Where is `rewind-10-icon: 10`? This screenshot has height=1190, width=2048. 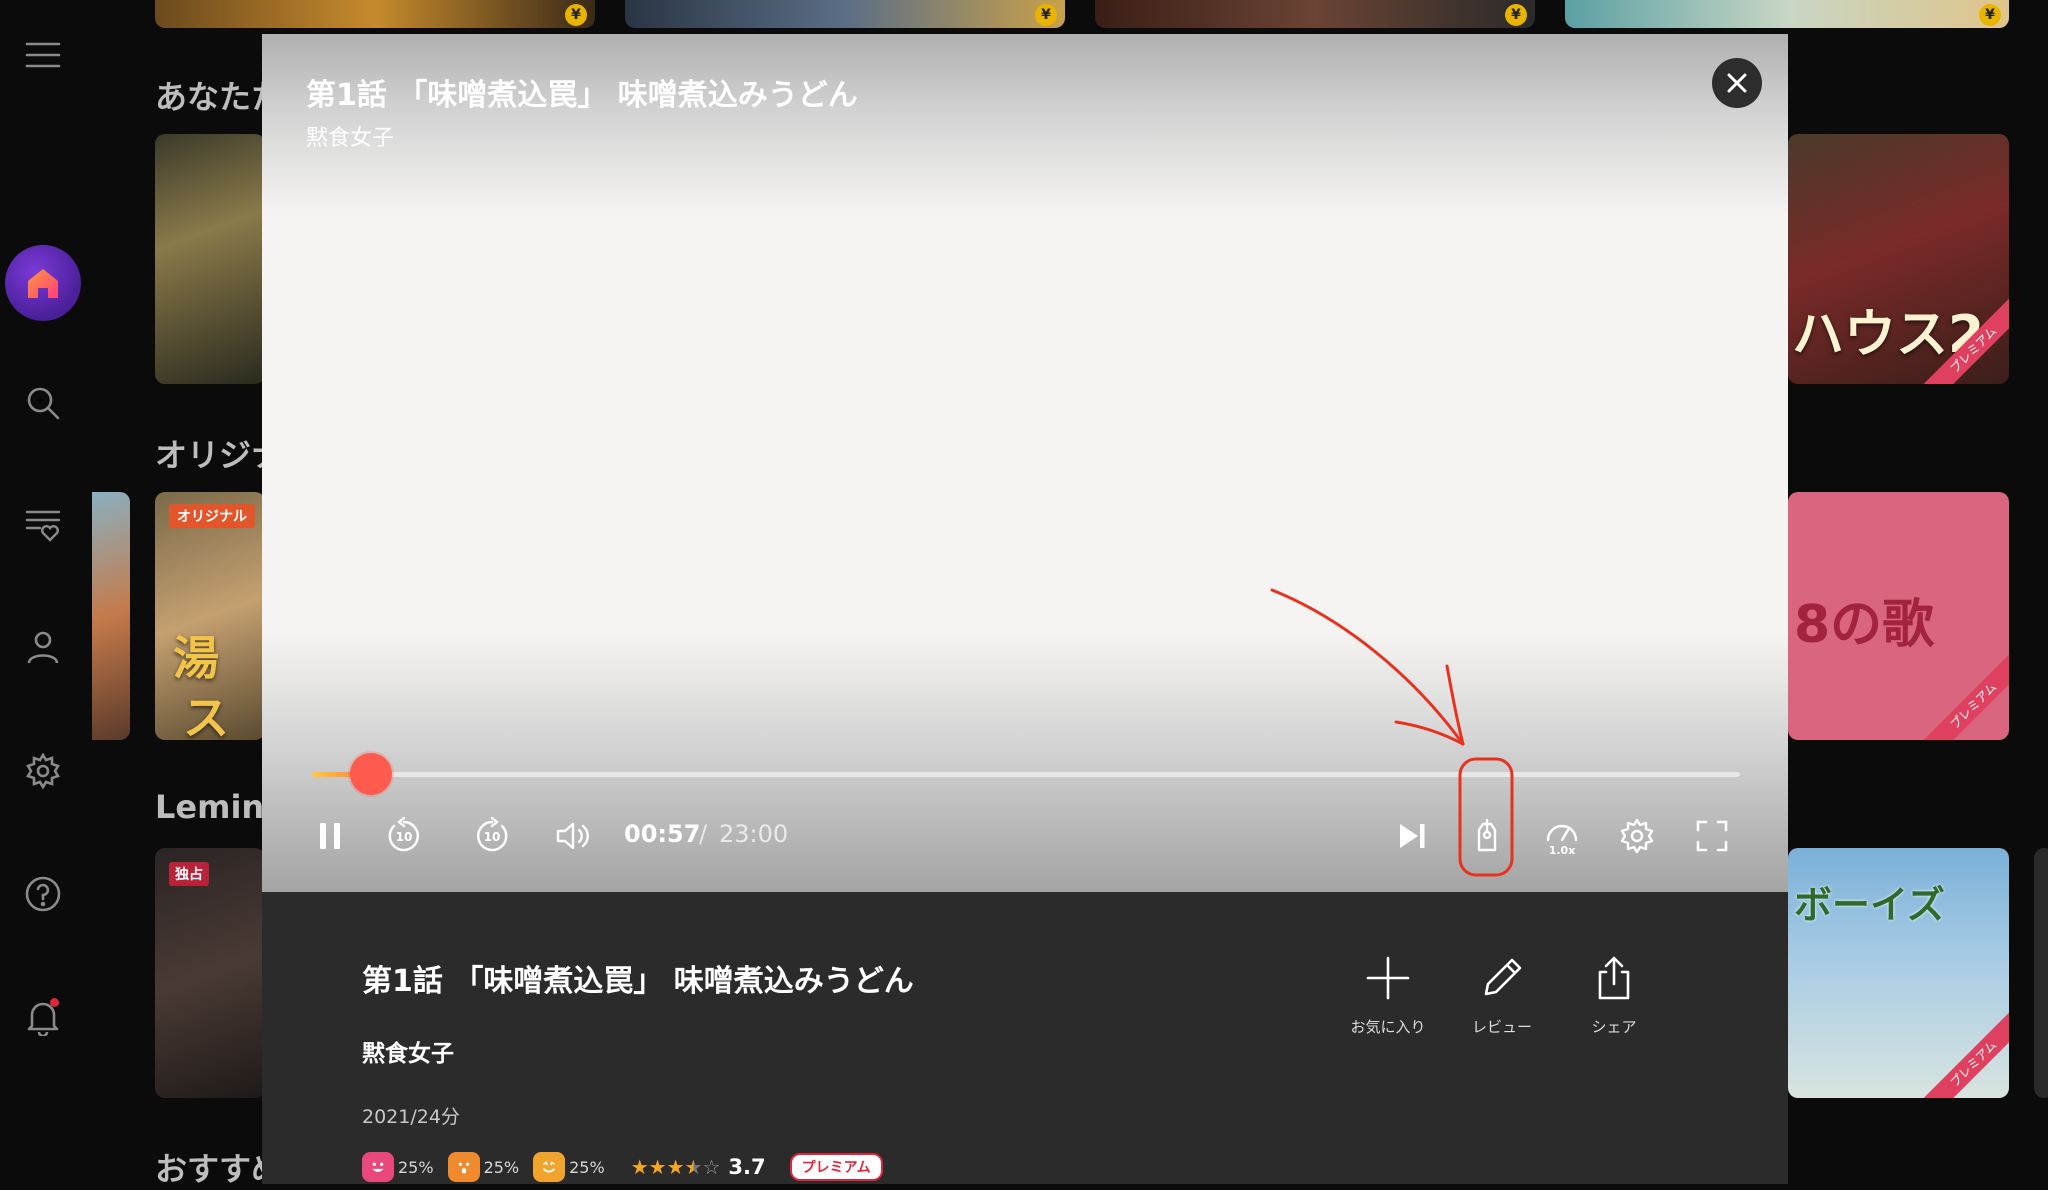
rewind-10-icon: 10 is located at coordinates (403, 834).